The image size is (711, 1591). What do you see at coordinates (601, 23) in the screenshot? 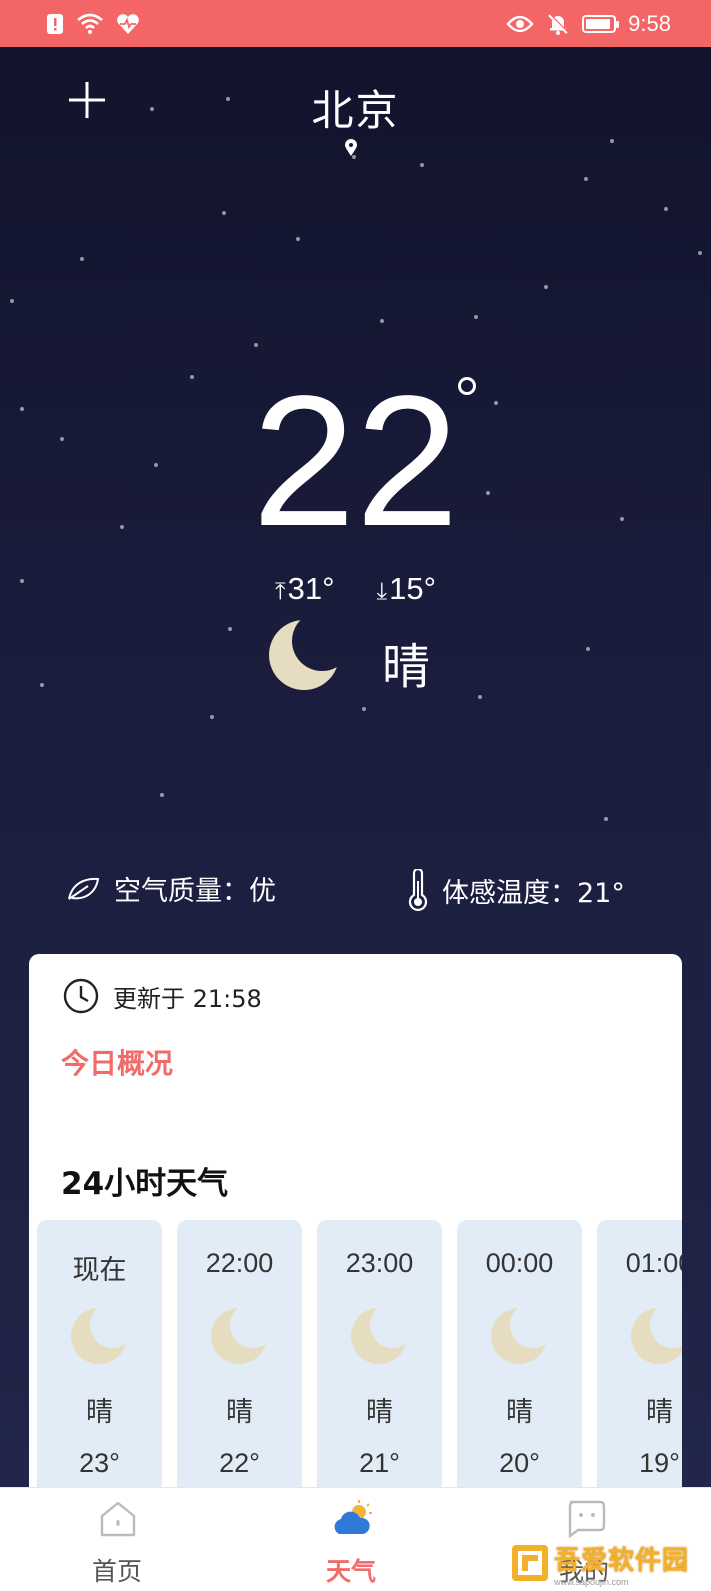
I see `battery-icon` at bounding box center [601, 23].